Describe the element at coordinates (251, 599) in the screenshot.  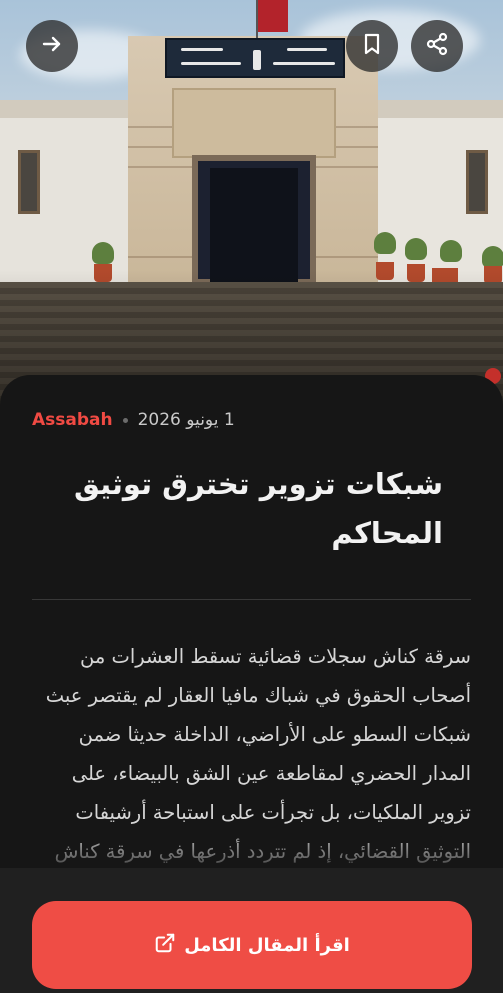
I see `title-divider` at that location.